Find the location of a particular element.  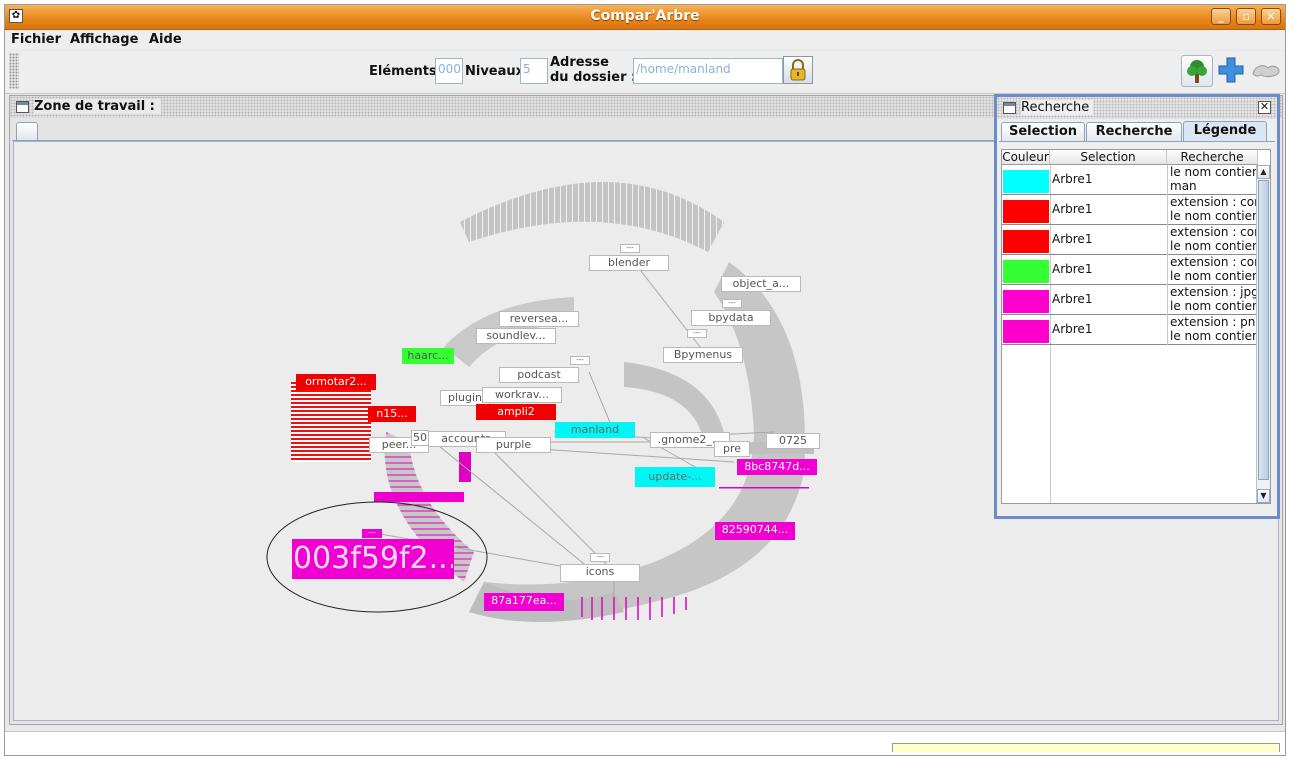

window-title: Compar'Arbre is located at coordinates (645, 16).